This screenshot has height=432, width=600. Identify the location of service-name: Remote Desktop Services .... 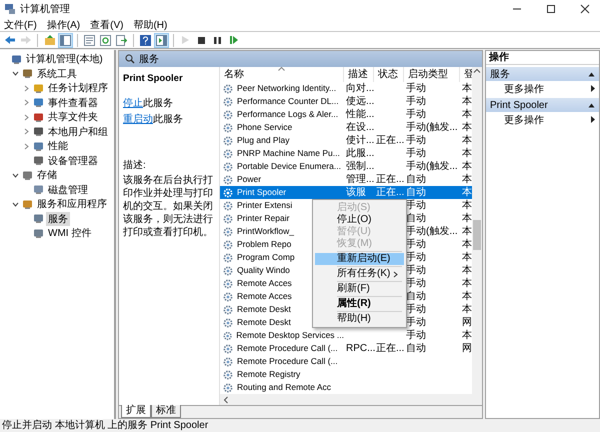
(289, 335).